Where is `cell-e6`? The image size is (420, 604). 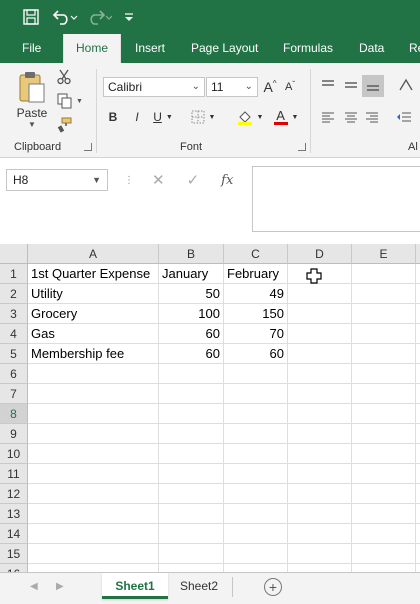
cell-e6 is located at coordinates (384, 374).